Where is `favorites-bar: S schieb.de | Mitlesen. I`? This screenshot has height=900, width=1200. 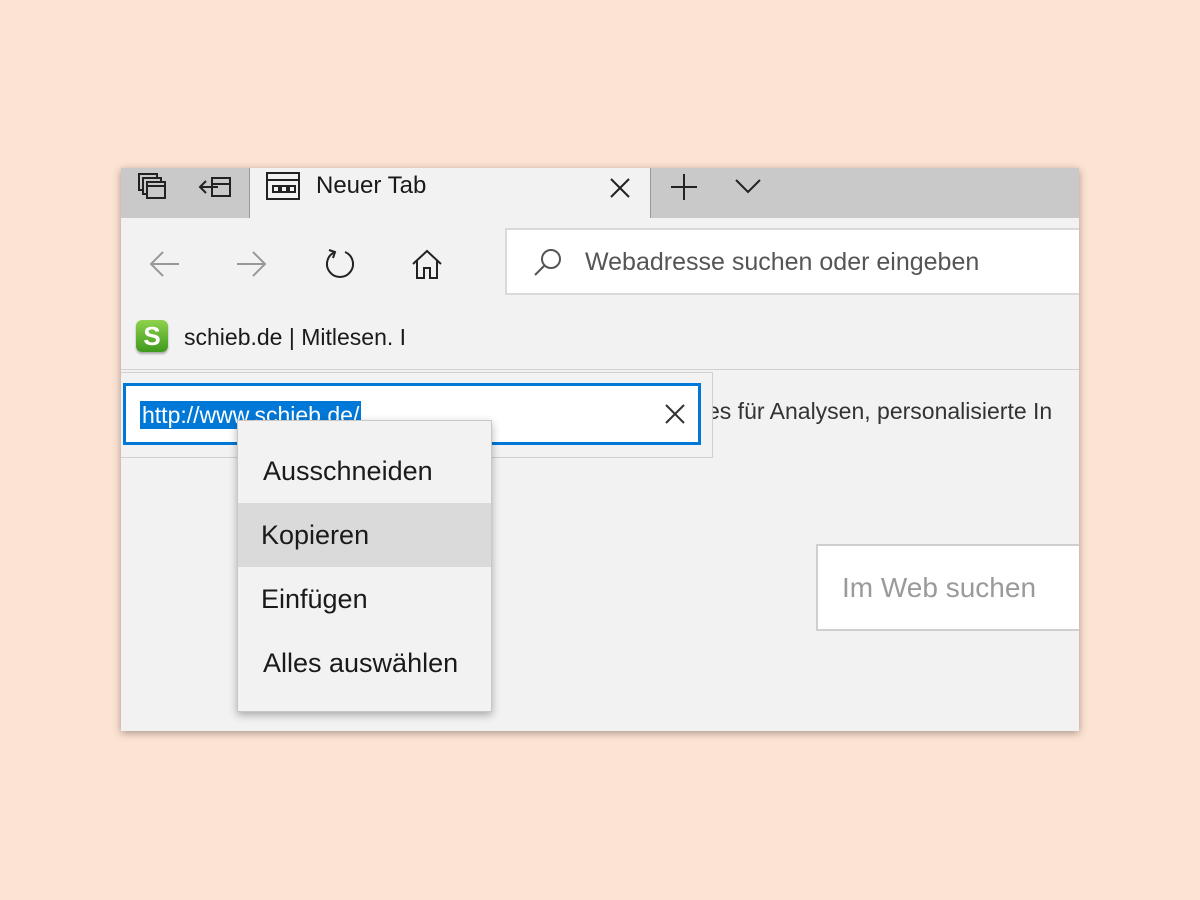
favorites-bar: S schieb.de | Mitlesen. I is located at coordinates (600, 339).